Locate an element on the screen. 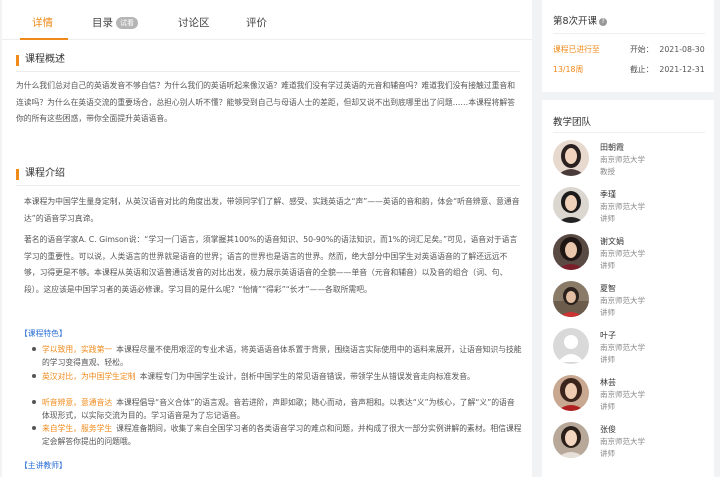 The height and width of the screenshot is (477, 720). overview-divider is located at coordinates (268, 71).